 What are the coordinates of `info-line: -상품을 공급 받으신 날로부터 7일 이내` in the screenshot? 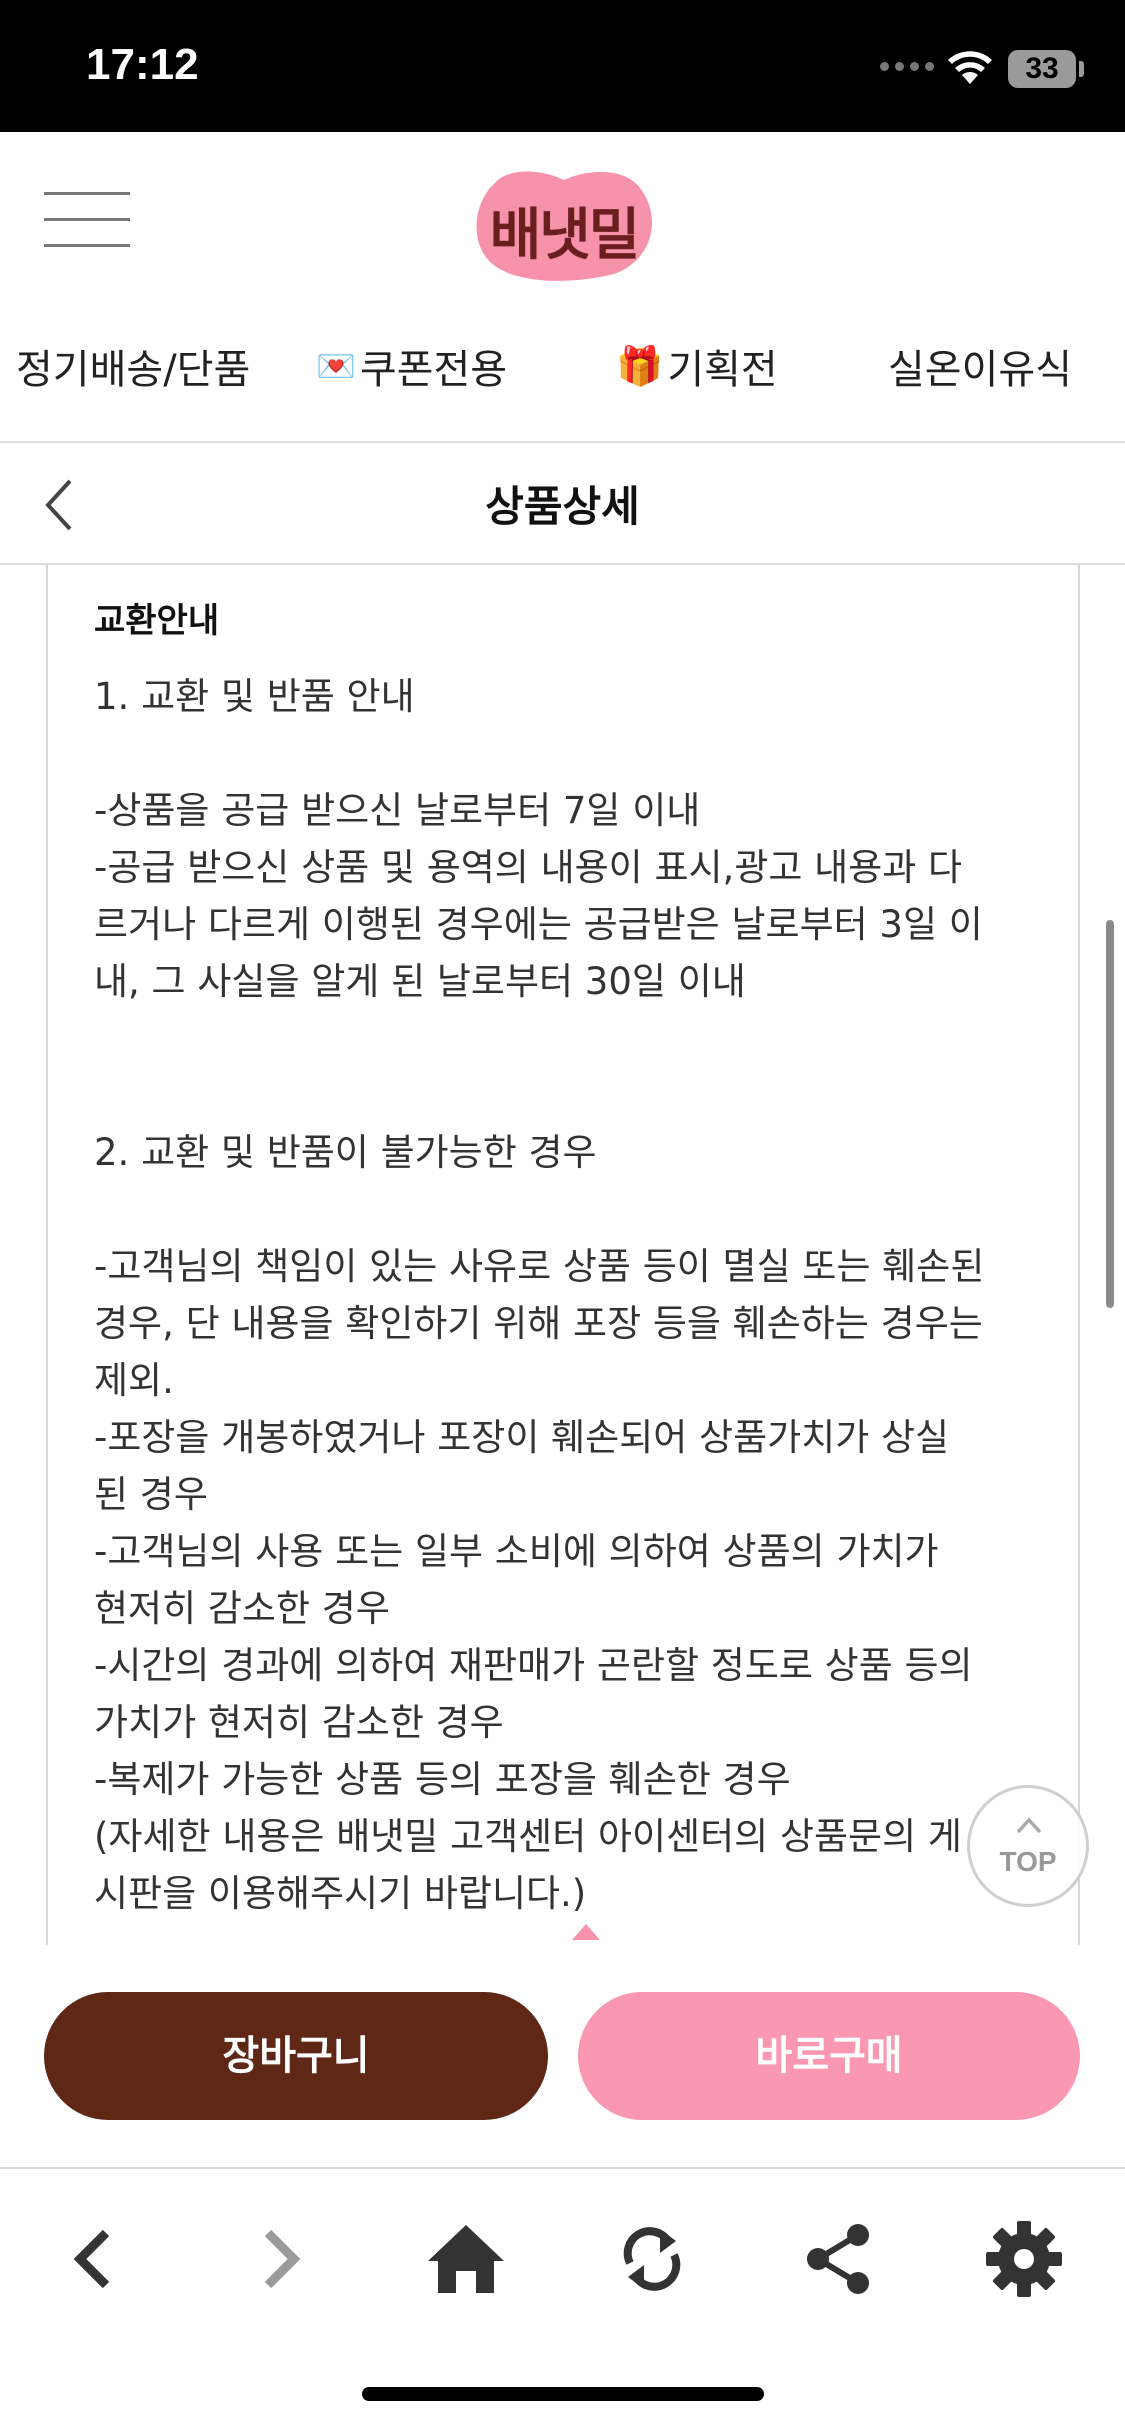 It's located at (397, 810).